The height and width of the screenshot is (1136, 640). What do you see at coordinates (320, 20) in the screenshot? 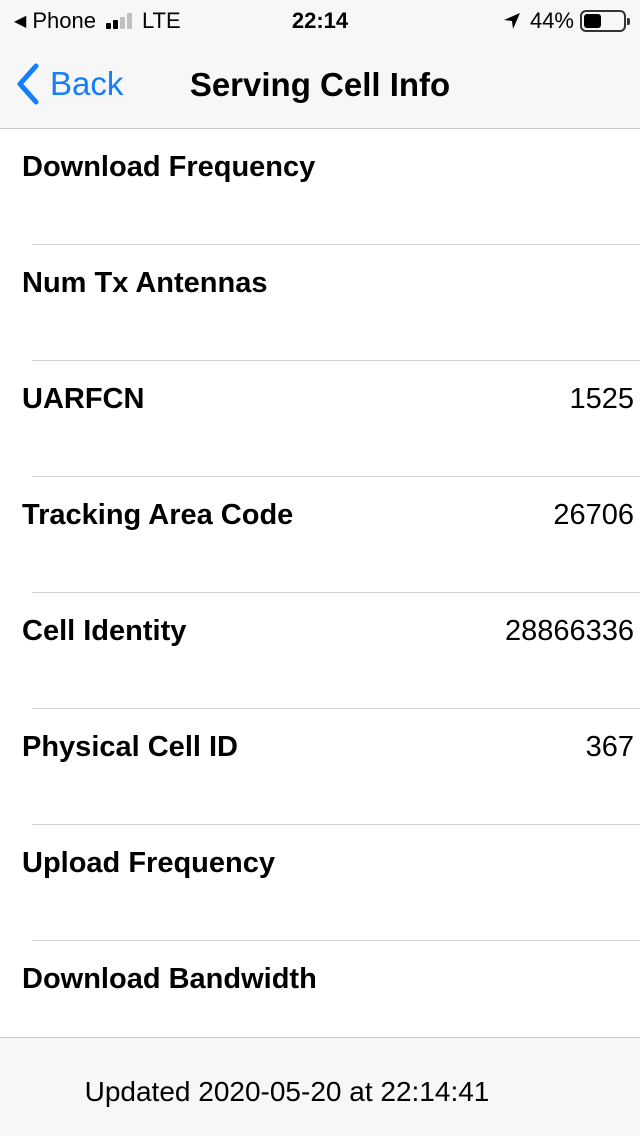
I see `status-bar: ◀ Phone LTE 22:14 44%` at bounding box center [320, 20].